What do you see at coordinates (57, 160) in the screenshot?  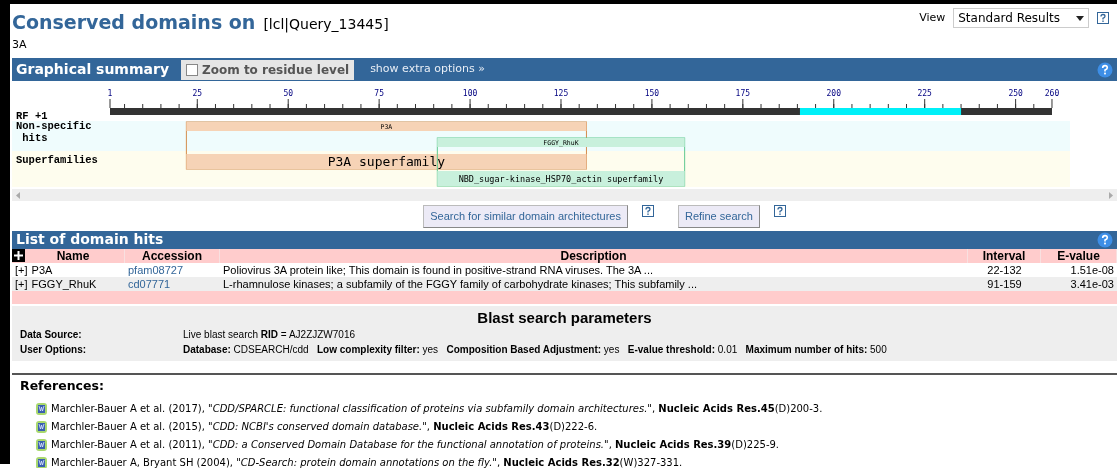 I see `track-label: Superfamilies` at bounding box center [57, 160].